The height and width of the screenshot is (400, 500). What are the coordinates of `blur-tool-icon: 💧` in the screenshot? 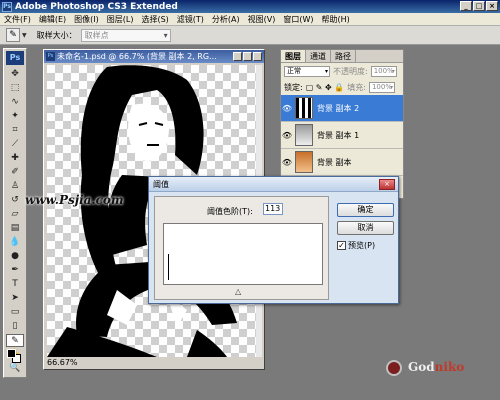 It's located at (15, 242).